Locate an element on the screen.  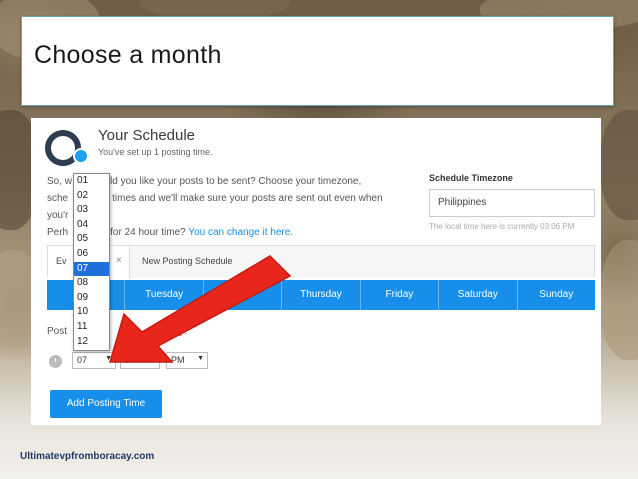
day-toggle: Tuesday is located at coordinates (163, 295).